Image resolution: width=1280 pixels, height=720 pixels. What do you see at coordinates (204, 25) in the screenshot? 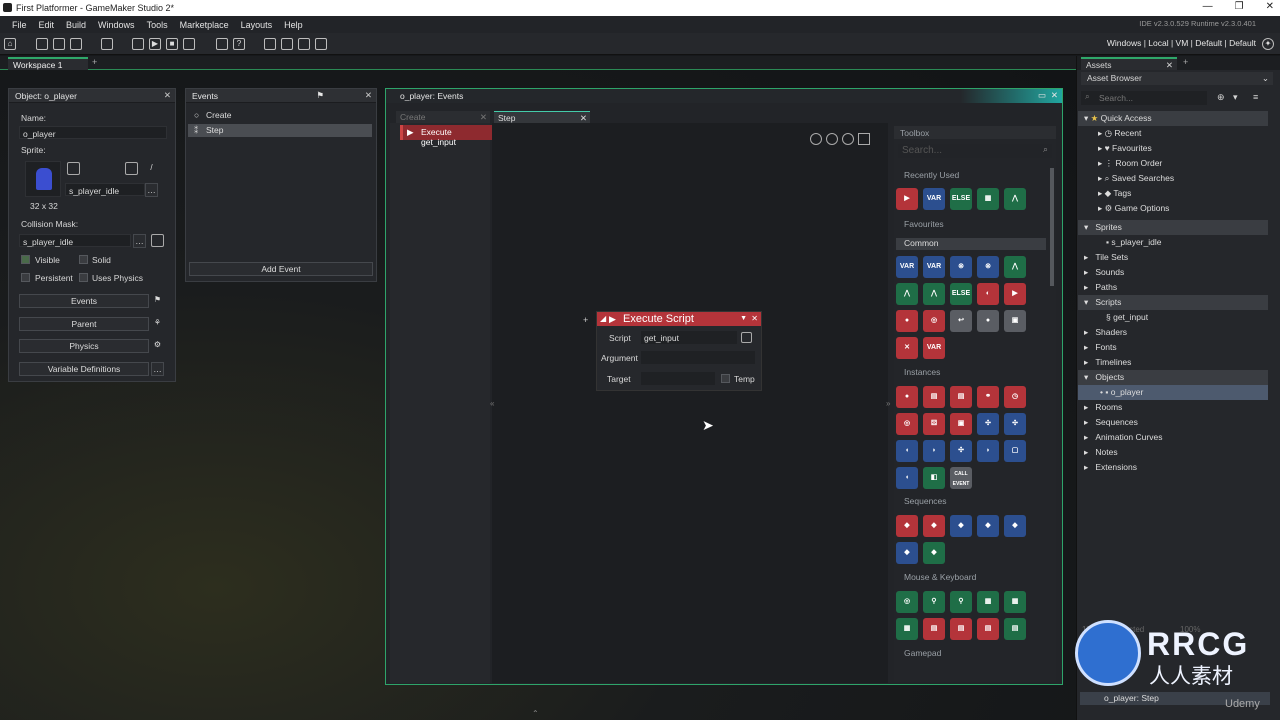
I see `menu-marketplace: Marketplace` at bounding box center [204, 25].